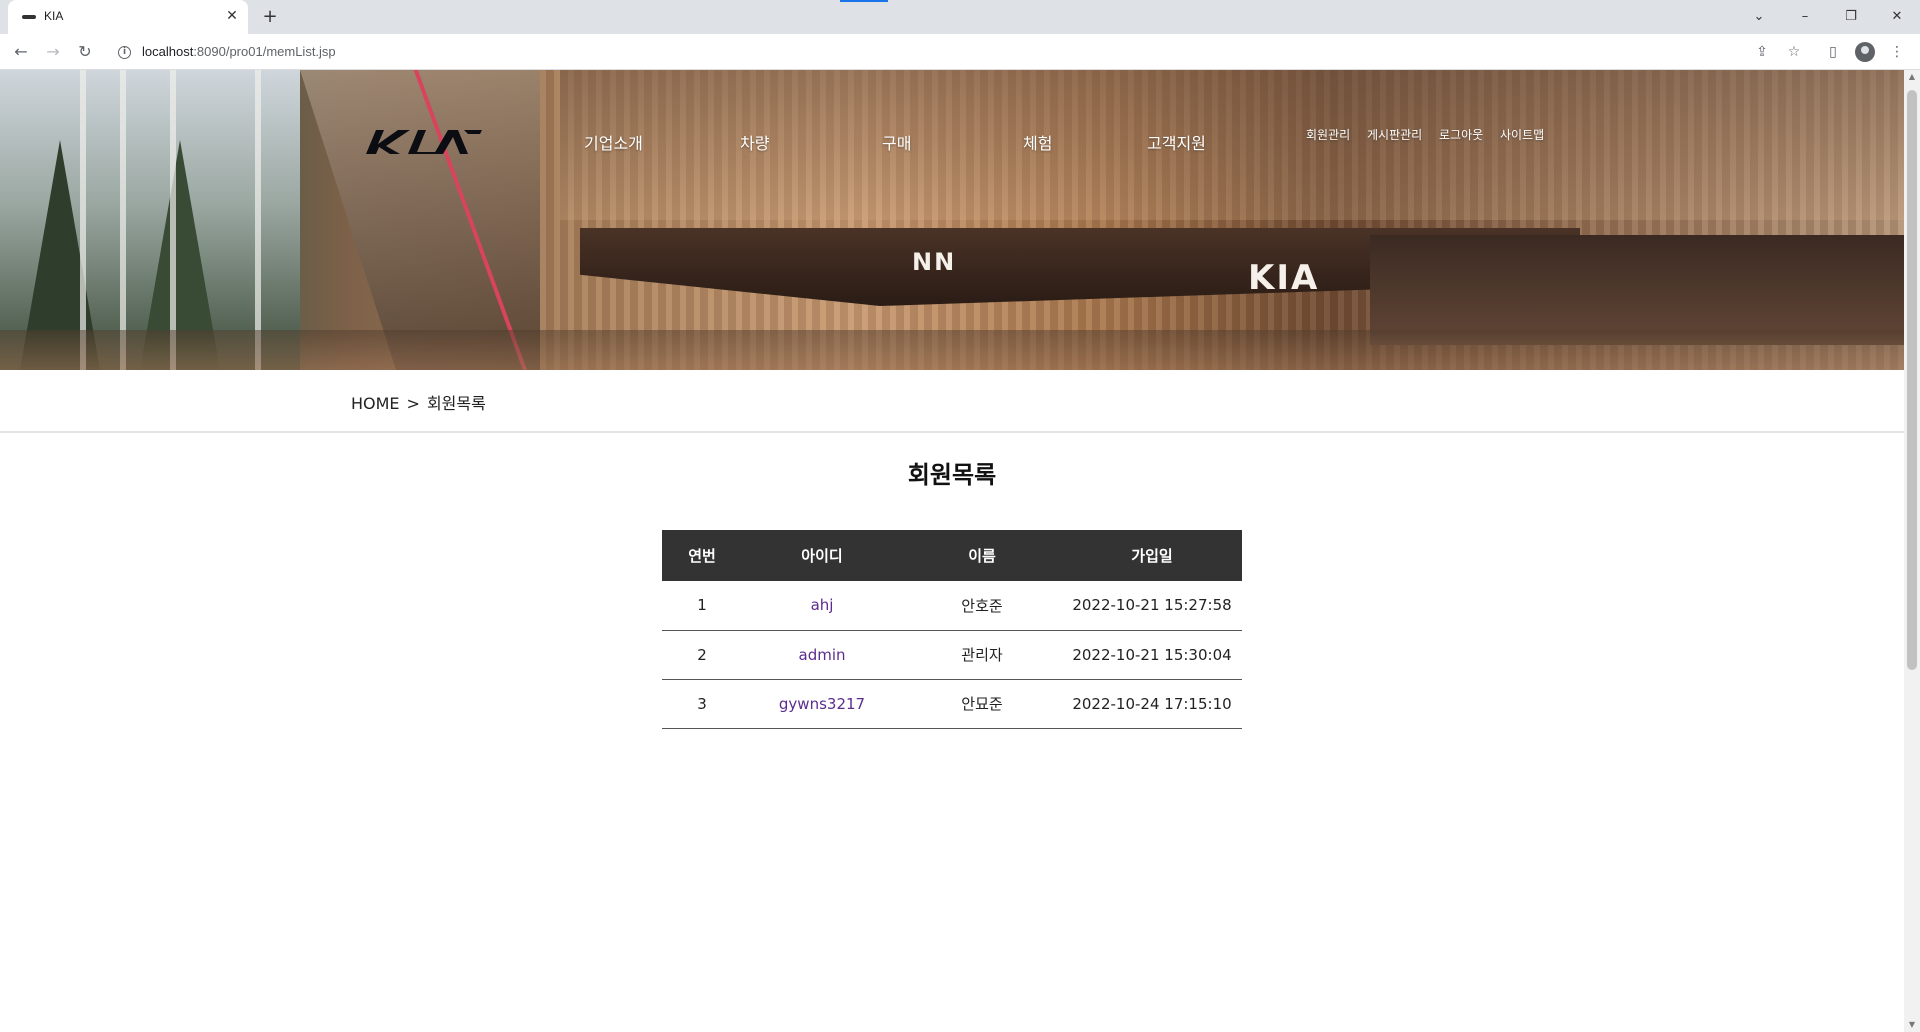  Describe the element at coordinates (1759, 17) in the screenshot. I see `tab-search-icon: ⌄` at that location.